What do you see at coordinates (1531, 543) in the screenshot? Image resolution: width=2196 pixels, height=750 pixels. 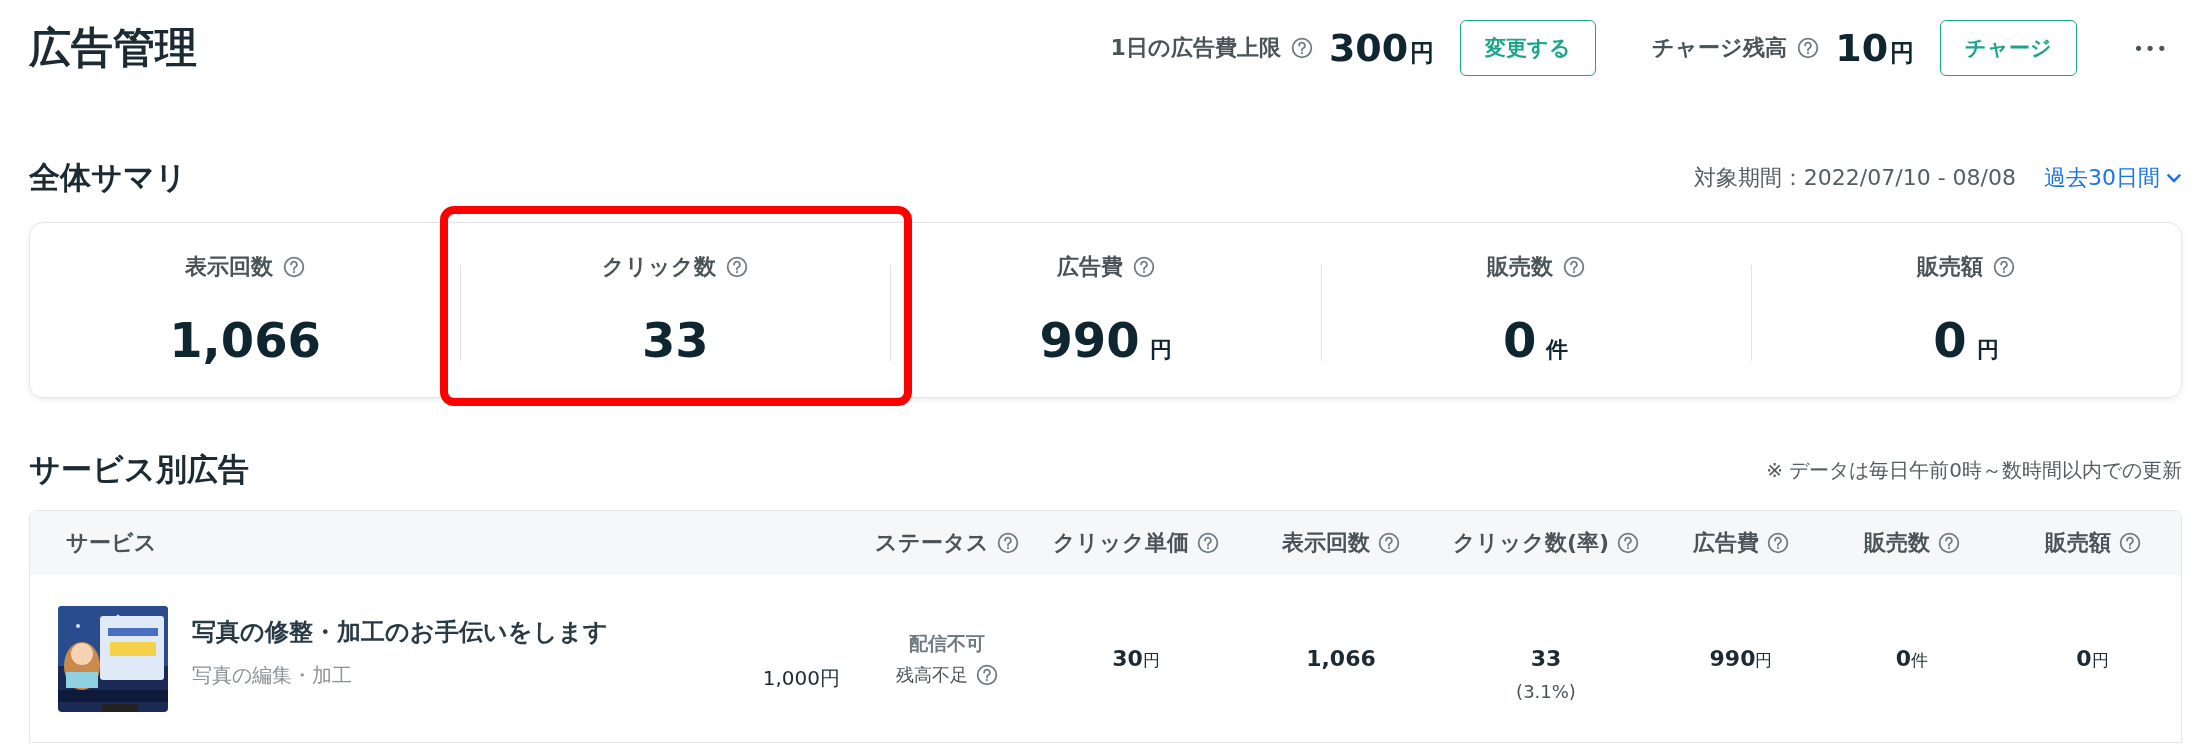 I see `column-header: クリック数(率)` at bounding box center [1531, 543].